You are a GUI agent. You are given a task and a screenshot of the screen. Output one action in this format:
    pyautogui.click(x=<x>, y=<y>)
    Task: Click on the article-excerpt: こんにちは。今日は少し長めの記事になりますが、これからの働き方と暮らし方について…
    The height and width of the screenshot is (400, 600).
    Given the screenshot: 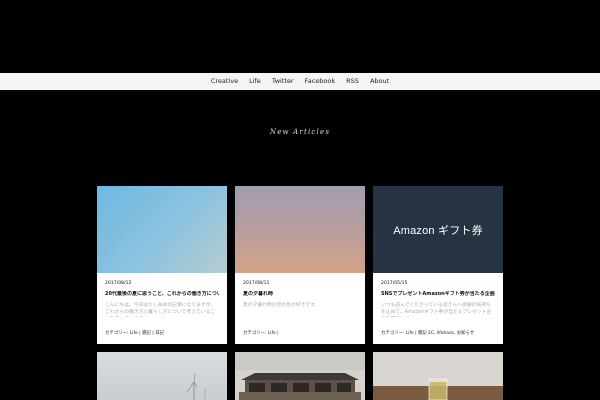 What is the action you would take?
    pyautogui.click(x=160, y=309)
    